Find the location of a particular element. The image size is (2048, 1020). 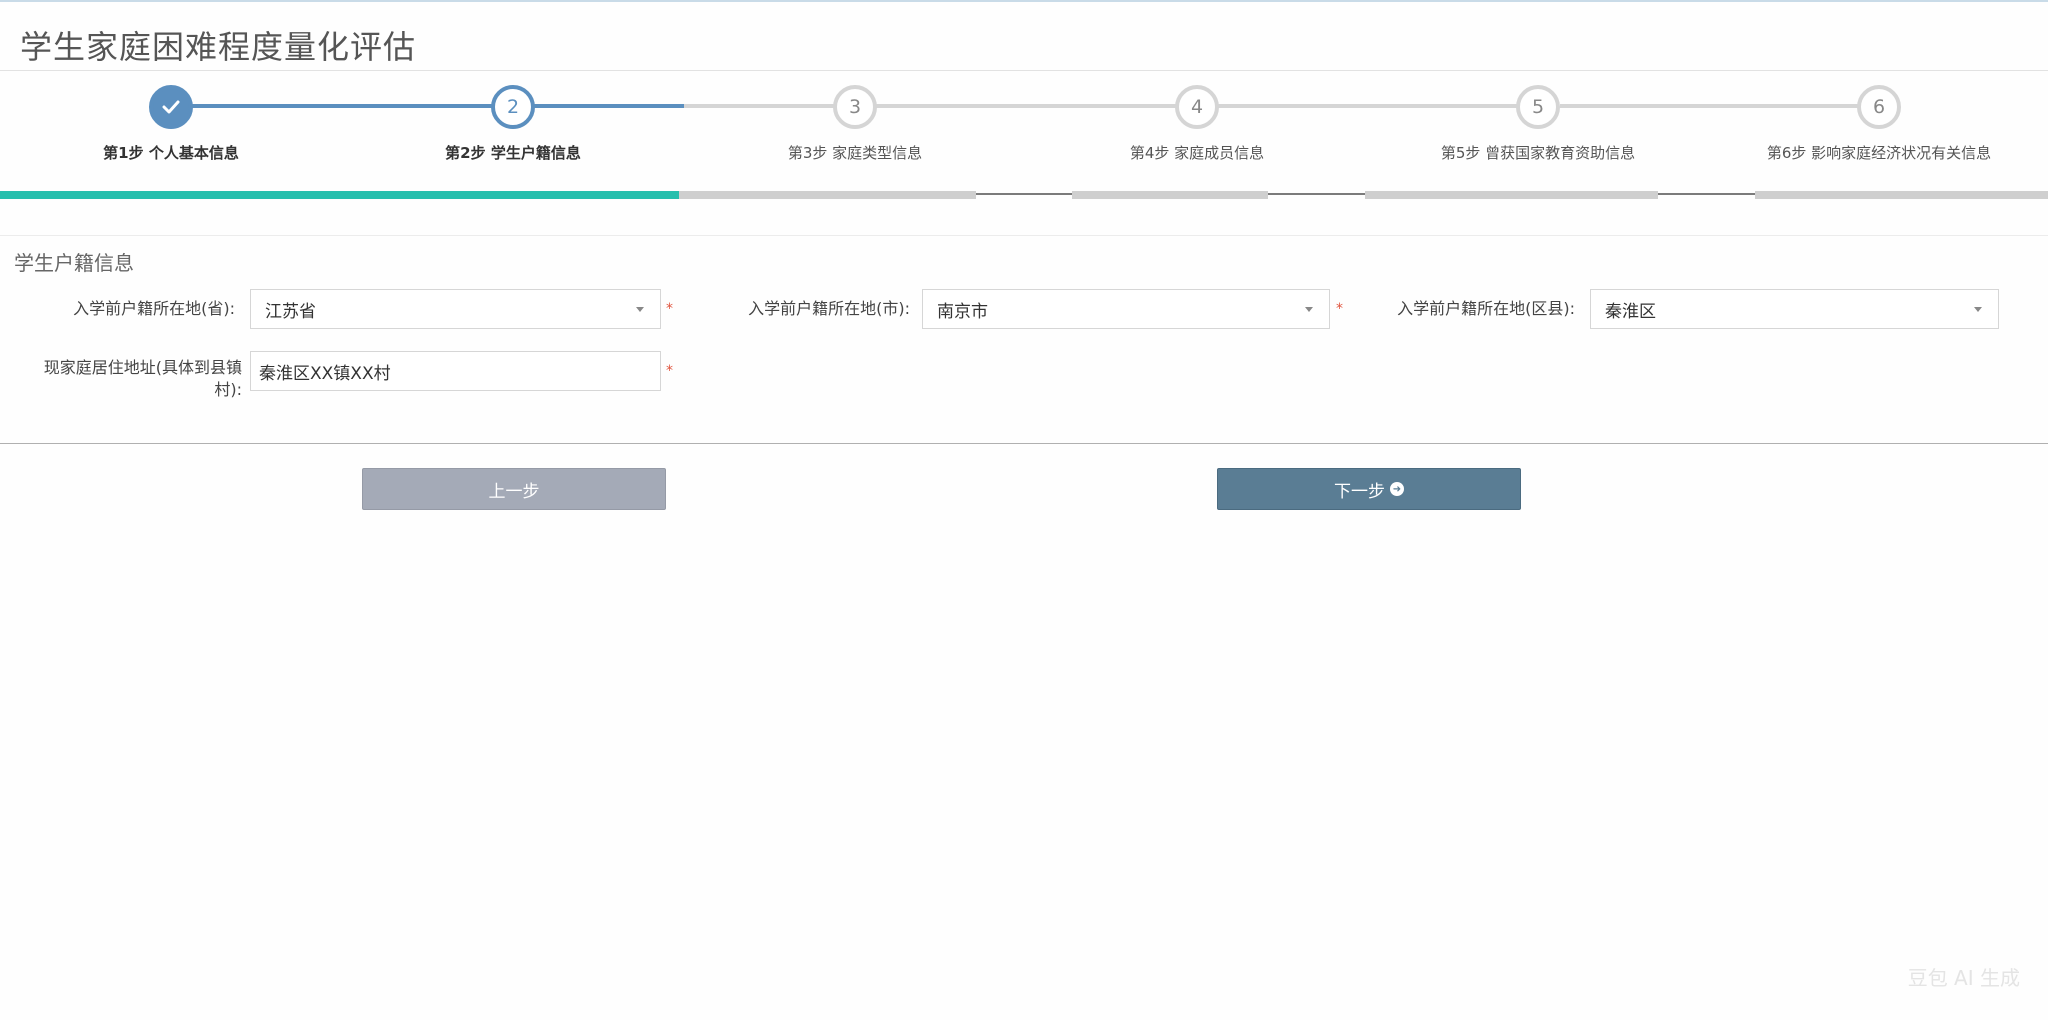

step-3-circle: 3 is located at coordinates (855, 107).